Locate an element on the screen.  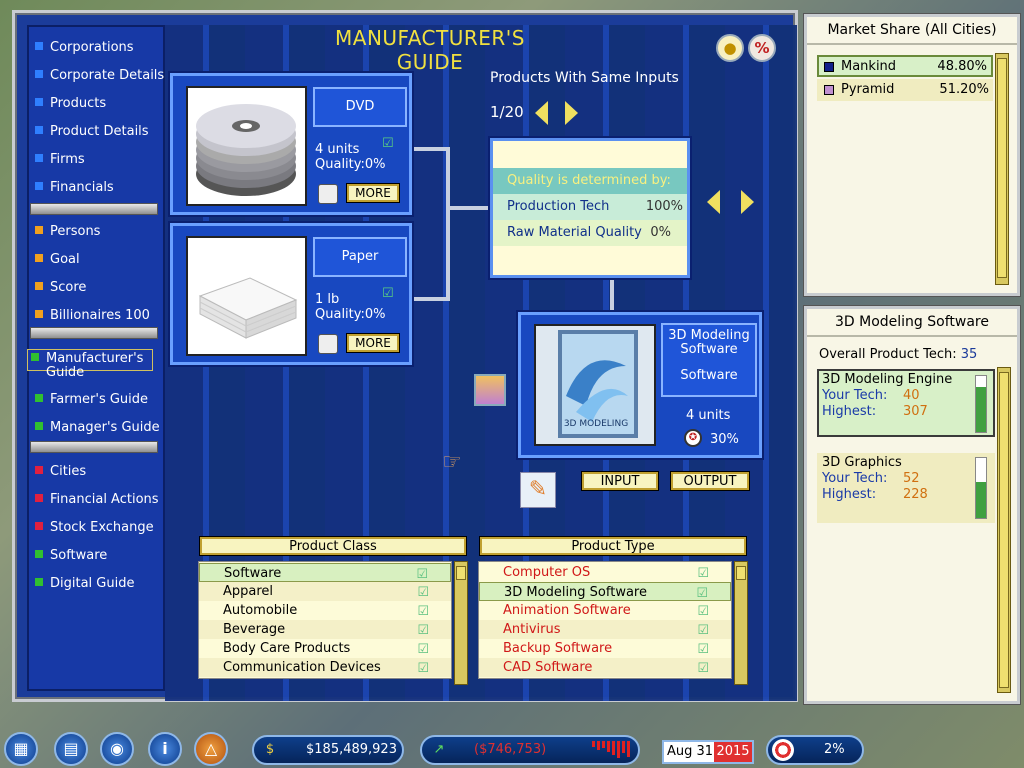
input-button: INPUT is located at coordinates (620, 481).